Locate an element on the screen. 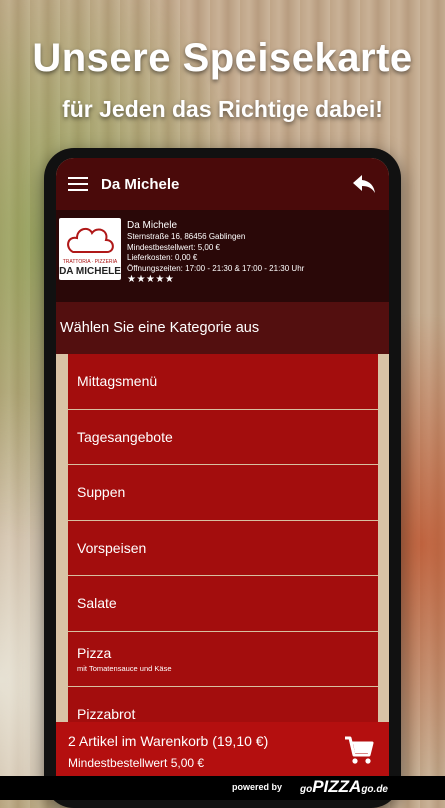 Image resolution: width=445 pixels, height=808 pixels. promo-subheadline: für Jeden das Richtige dabei! is located at coordinates (222, 109).